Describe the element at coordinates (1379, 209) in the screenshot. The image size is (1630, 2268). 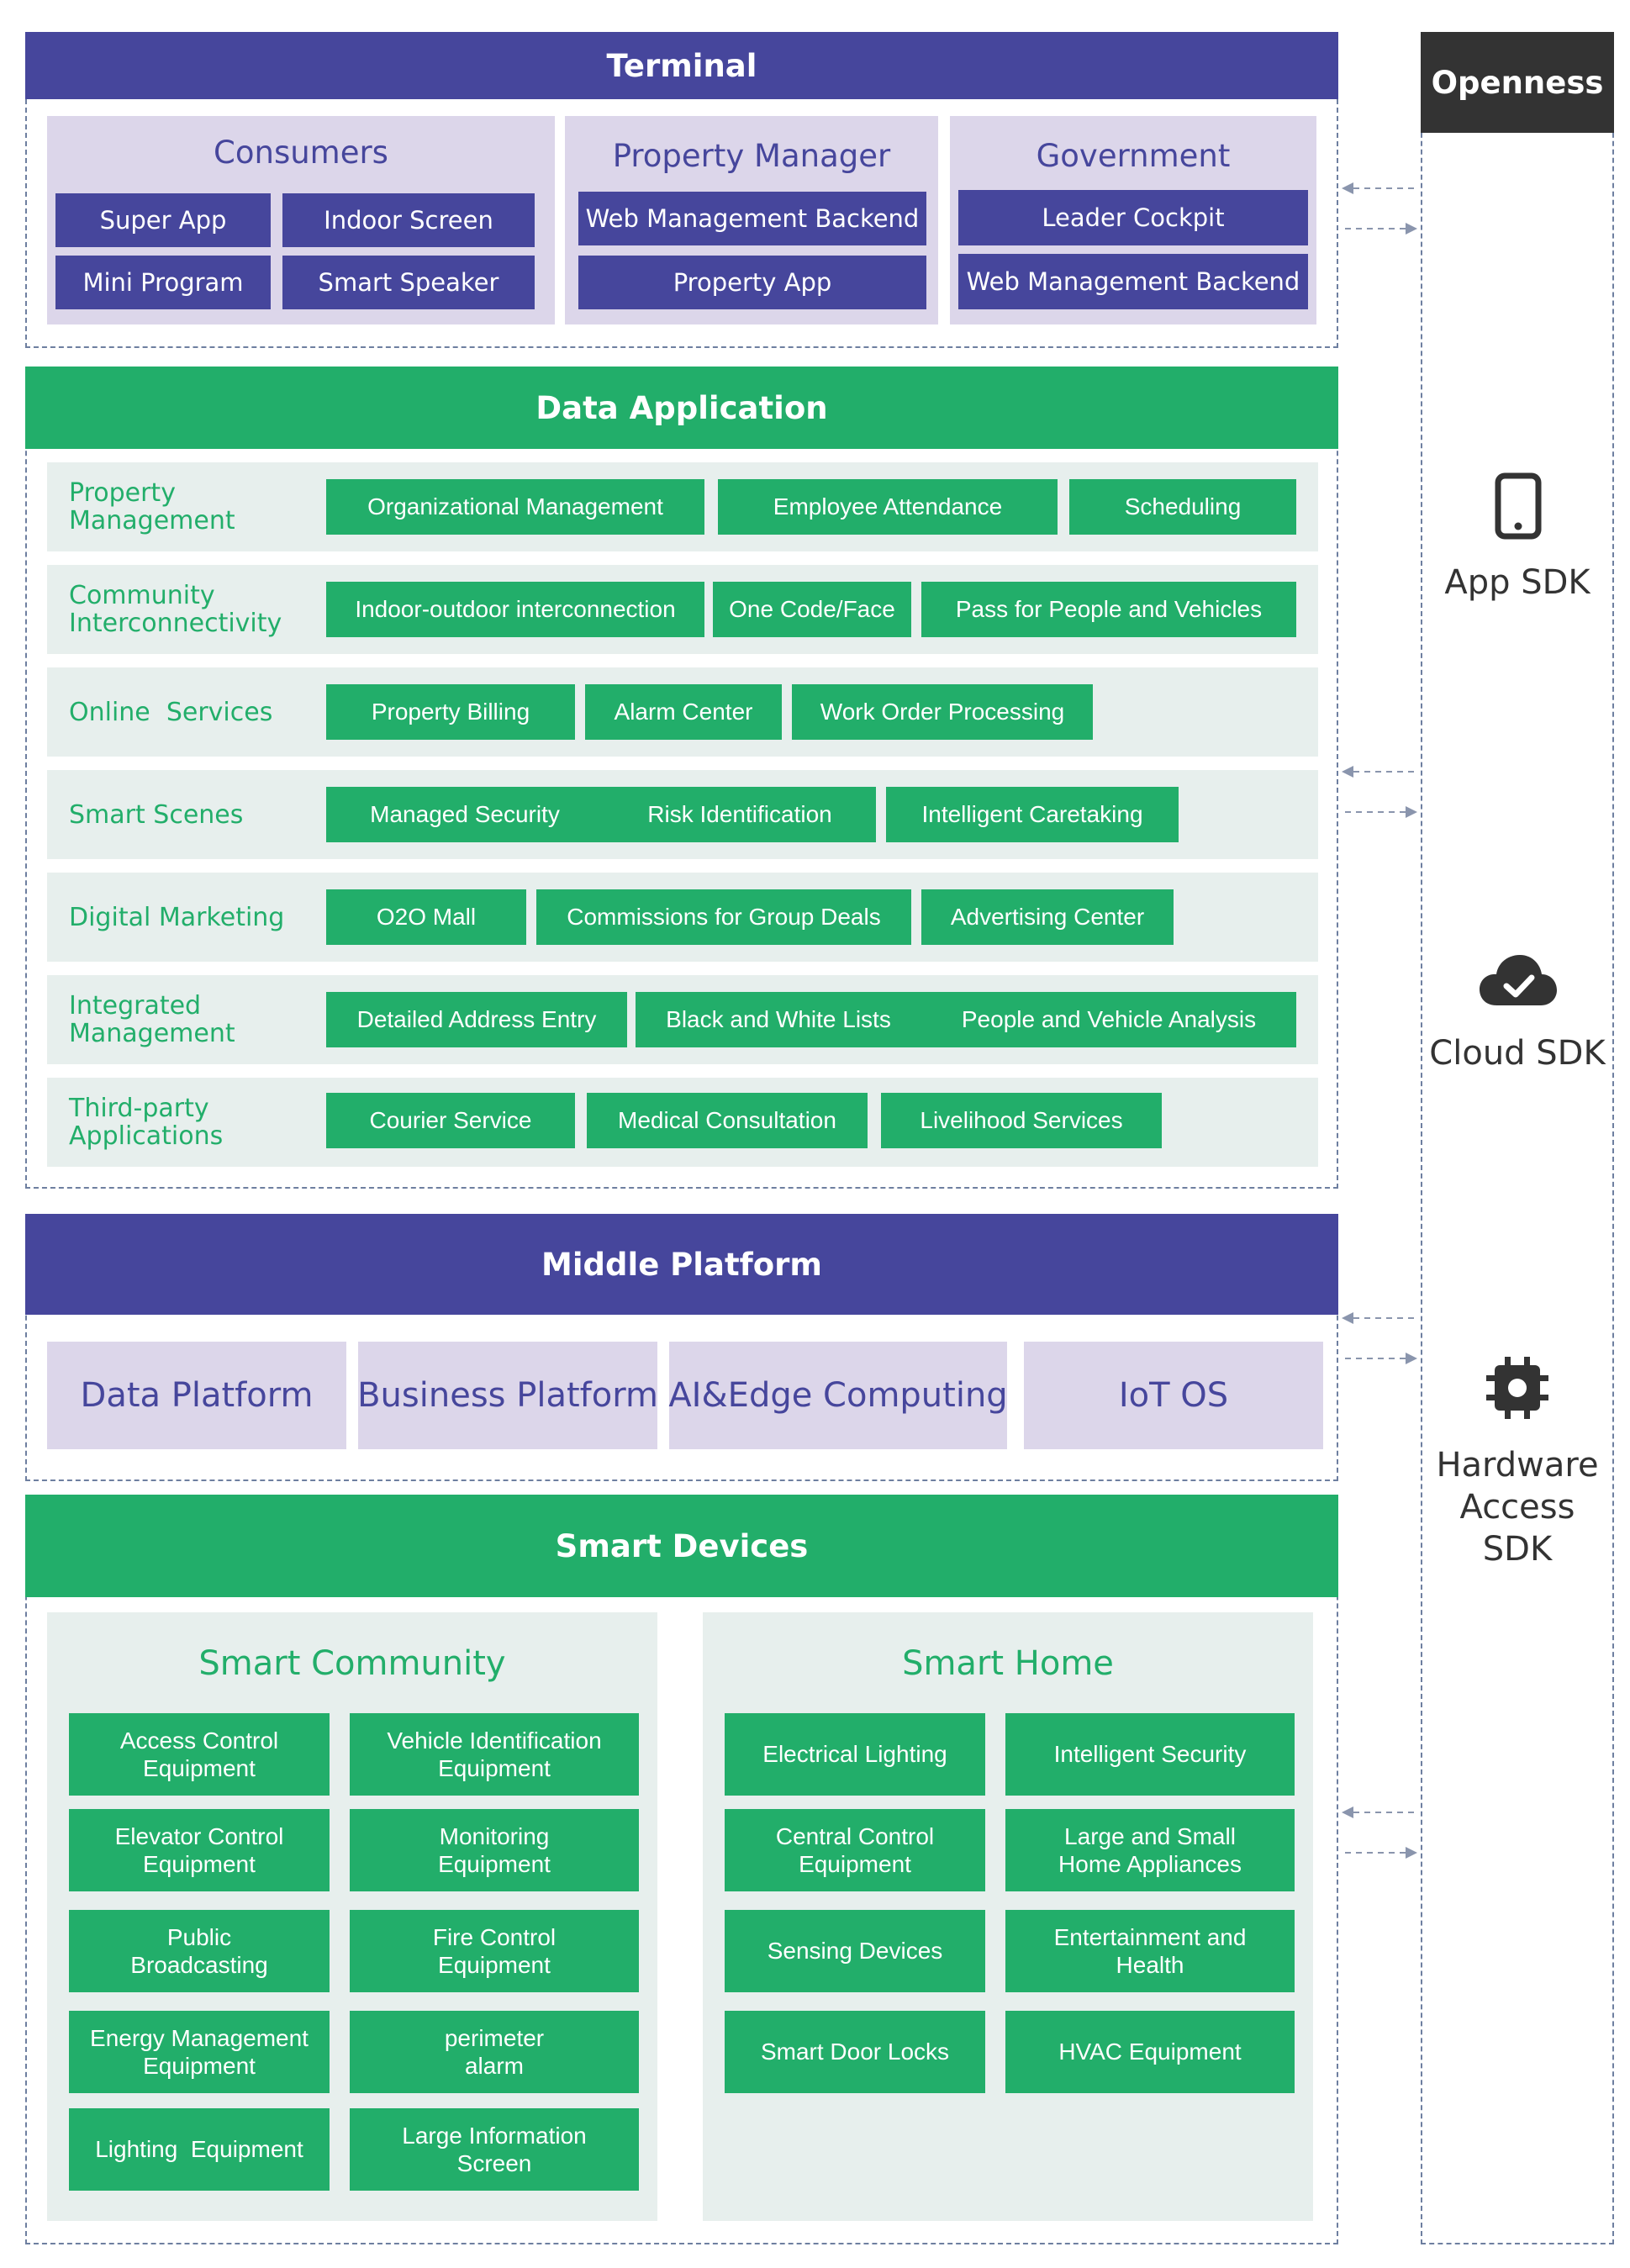
I see `connector-terminal` at that location.